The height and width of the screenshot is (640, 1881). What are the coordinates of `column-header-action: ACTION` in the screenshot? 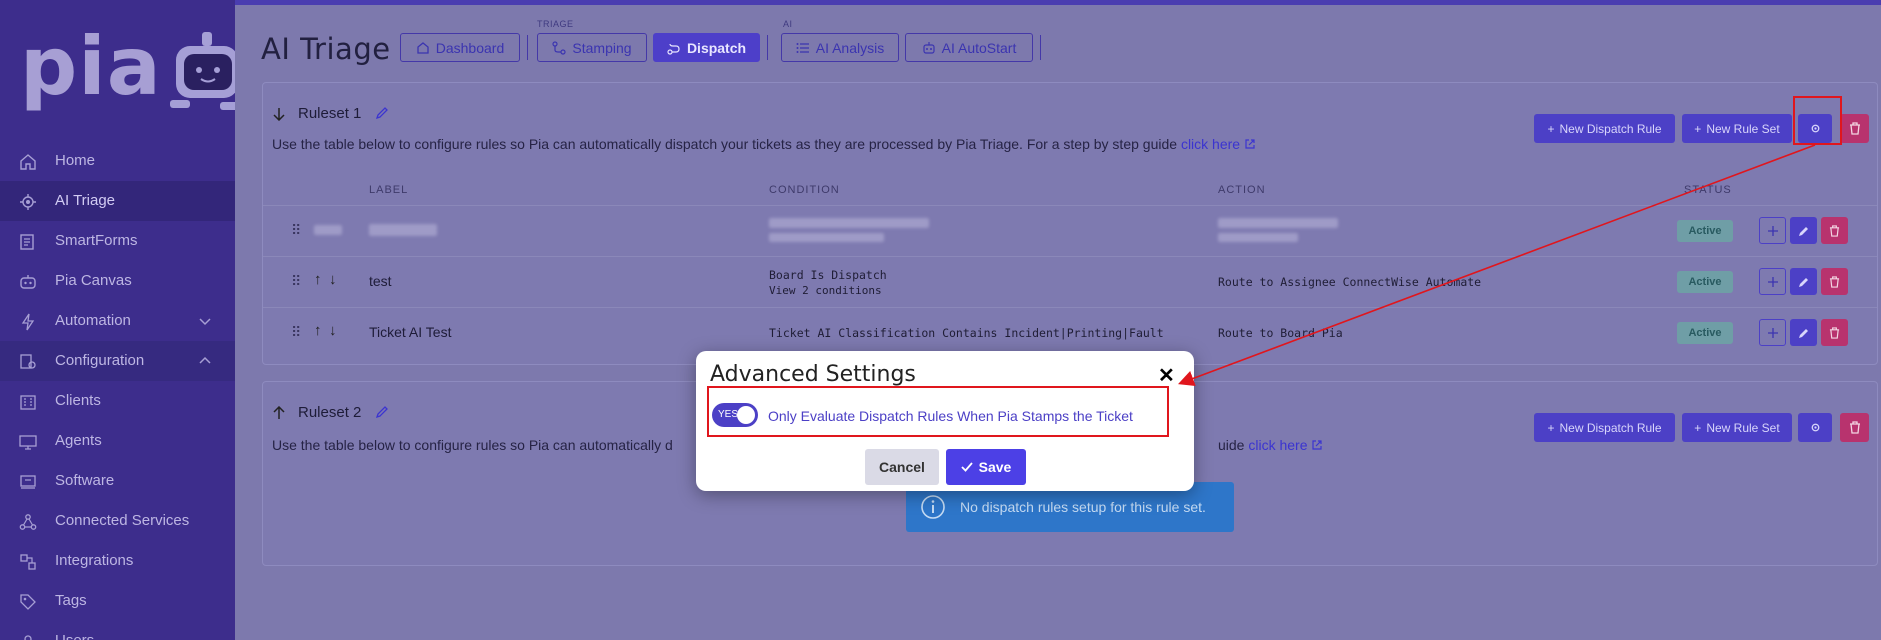 It's located at (1242, 190).